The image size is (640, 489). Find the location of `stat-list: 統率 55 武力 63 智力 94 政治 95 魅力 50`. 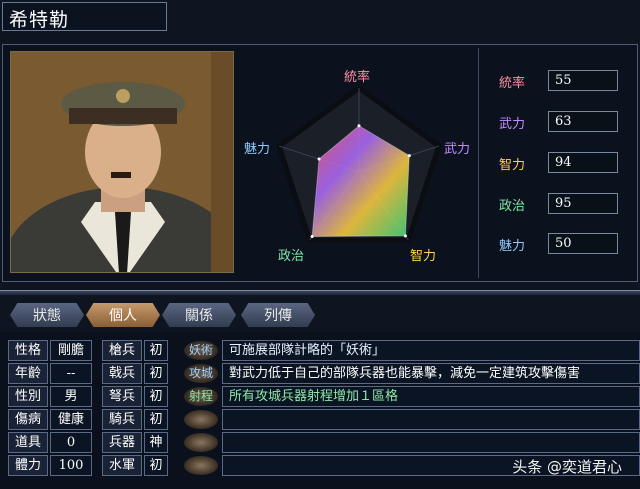

stat-list: 統率 55 武力 63 智力 94 政治 95 魅力 50 is located at coordinates (557, 163).